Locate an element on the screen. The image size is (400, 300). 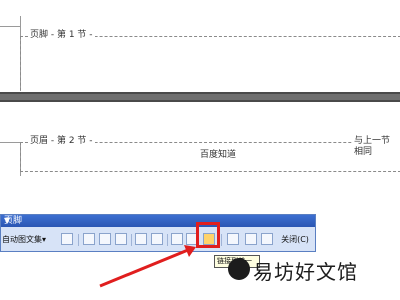
arrow-annotation is located at coordinates (147, 266).